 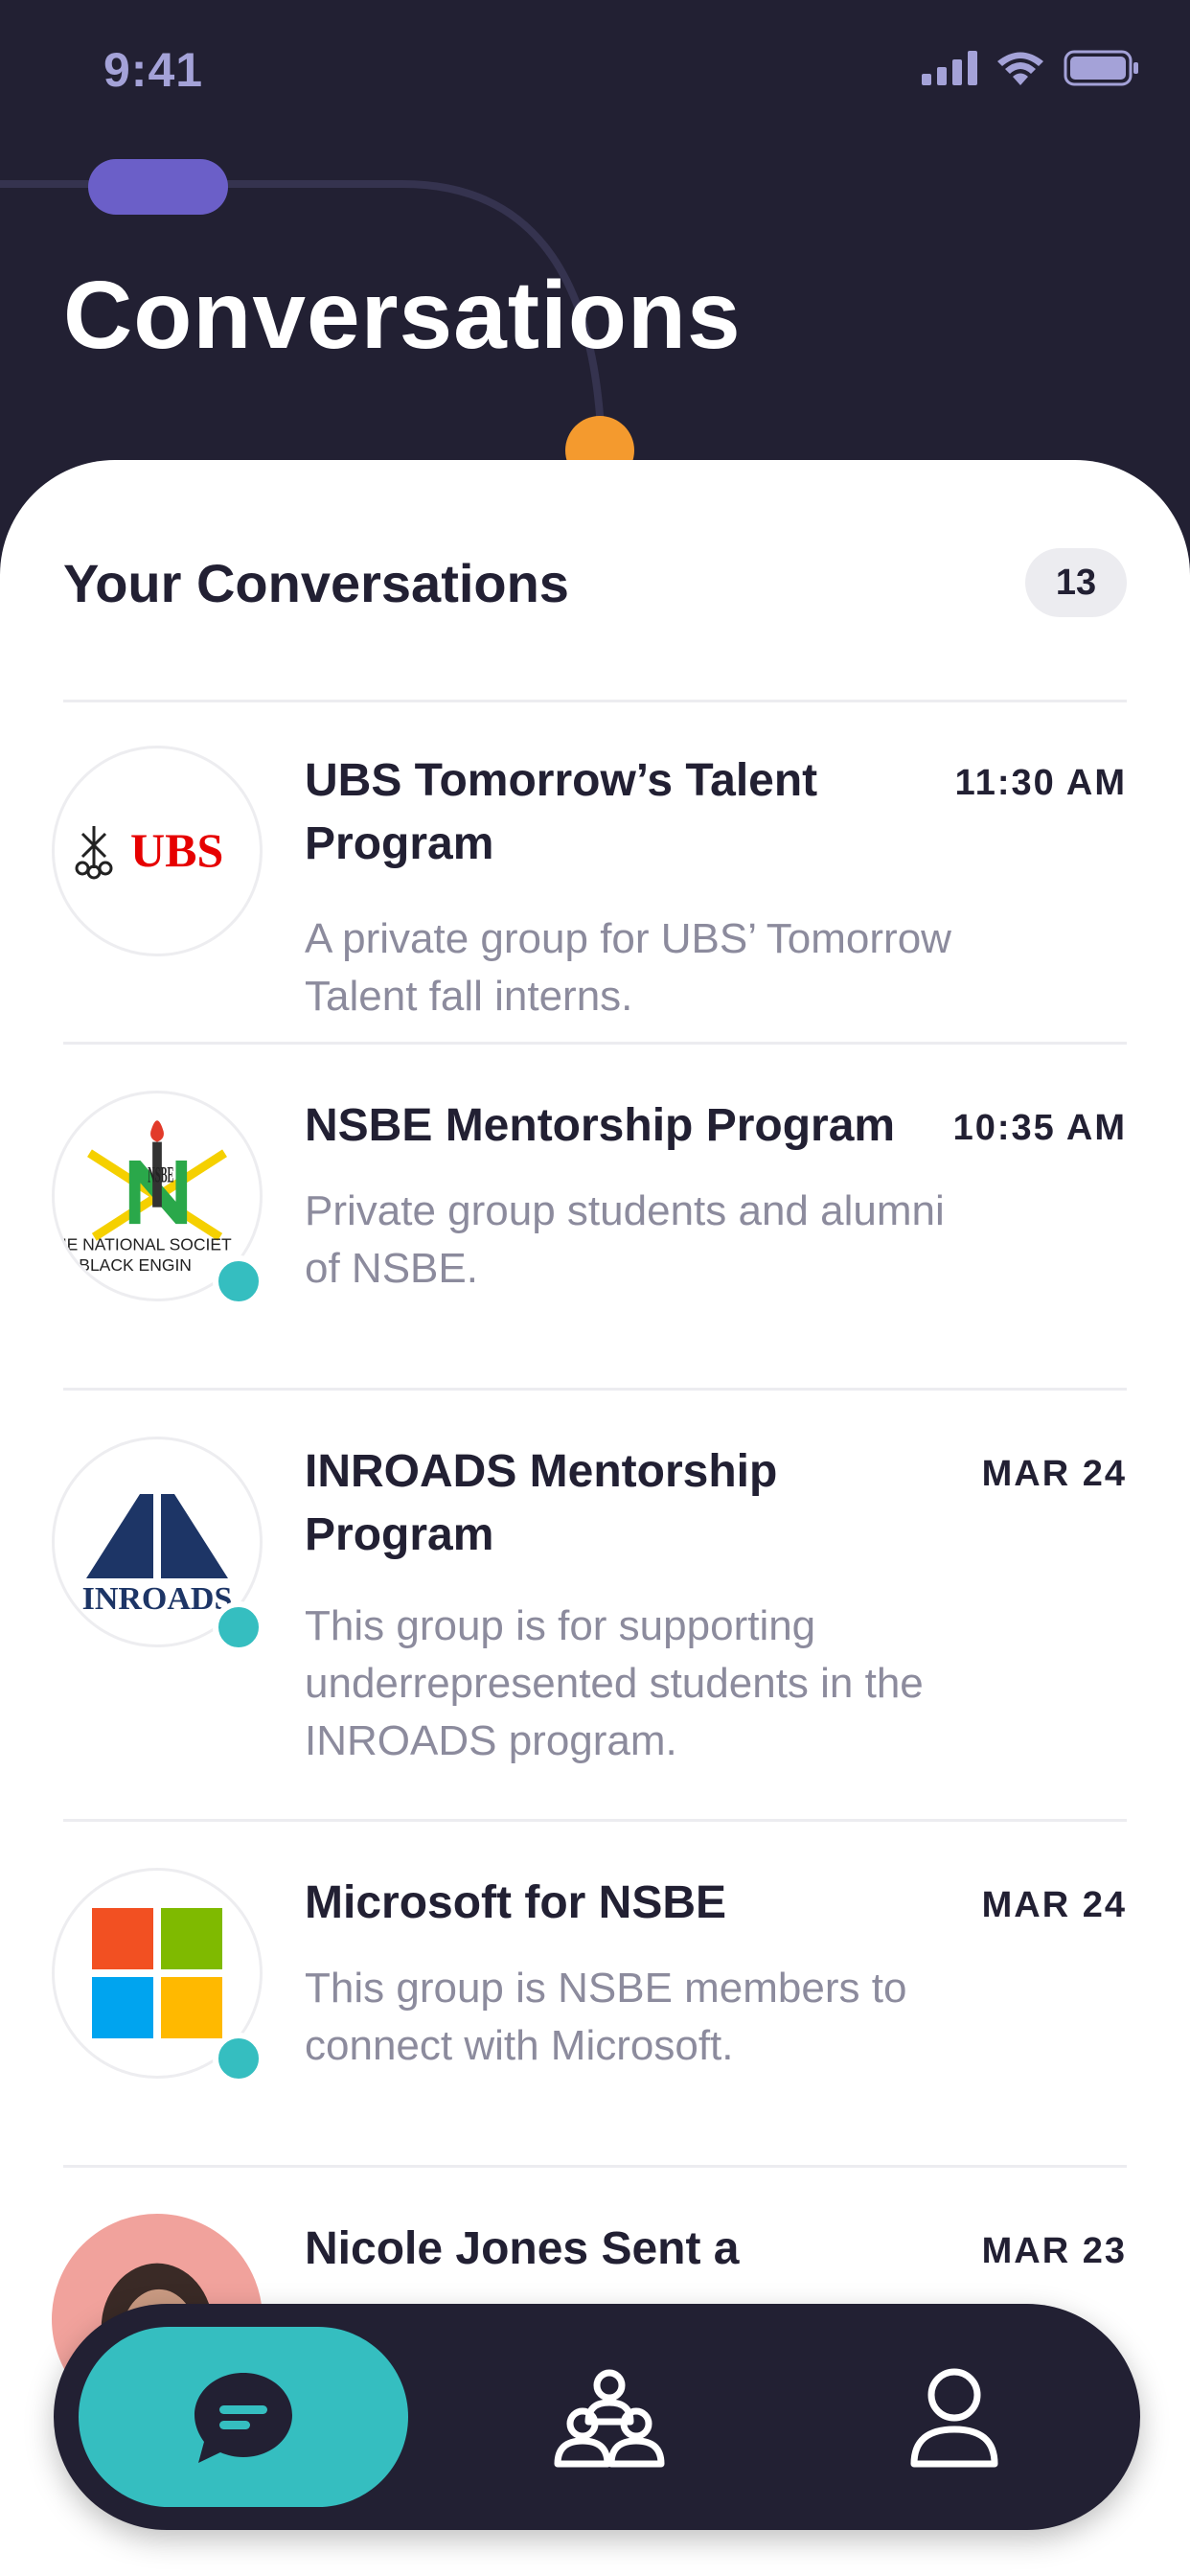 I want to click on cellular-signal-icon, so click(x=950, y=68).